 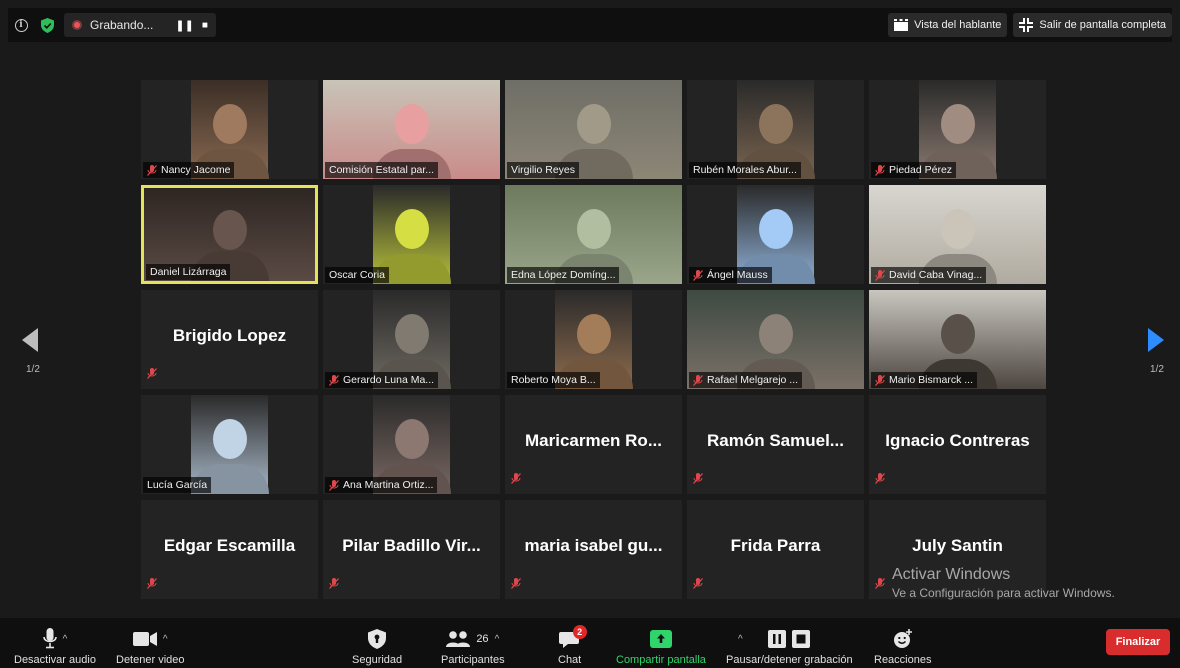 I want to click on participant-tile: Piedad Pérez, so click(x=957, y=129).